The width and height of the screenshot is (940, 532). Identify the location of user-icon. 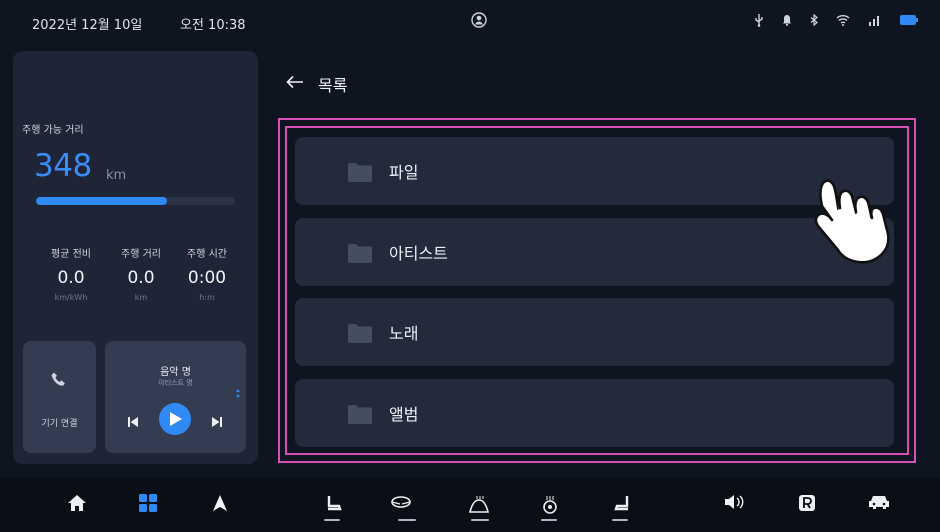
(479, 20).